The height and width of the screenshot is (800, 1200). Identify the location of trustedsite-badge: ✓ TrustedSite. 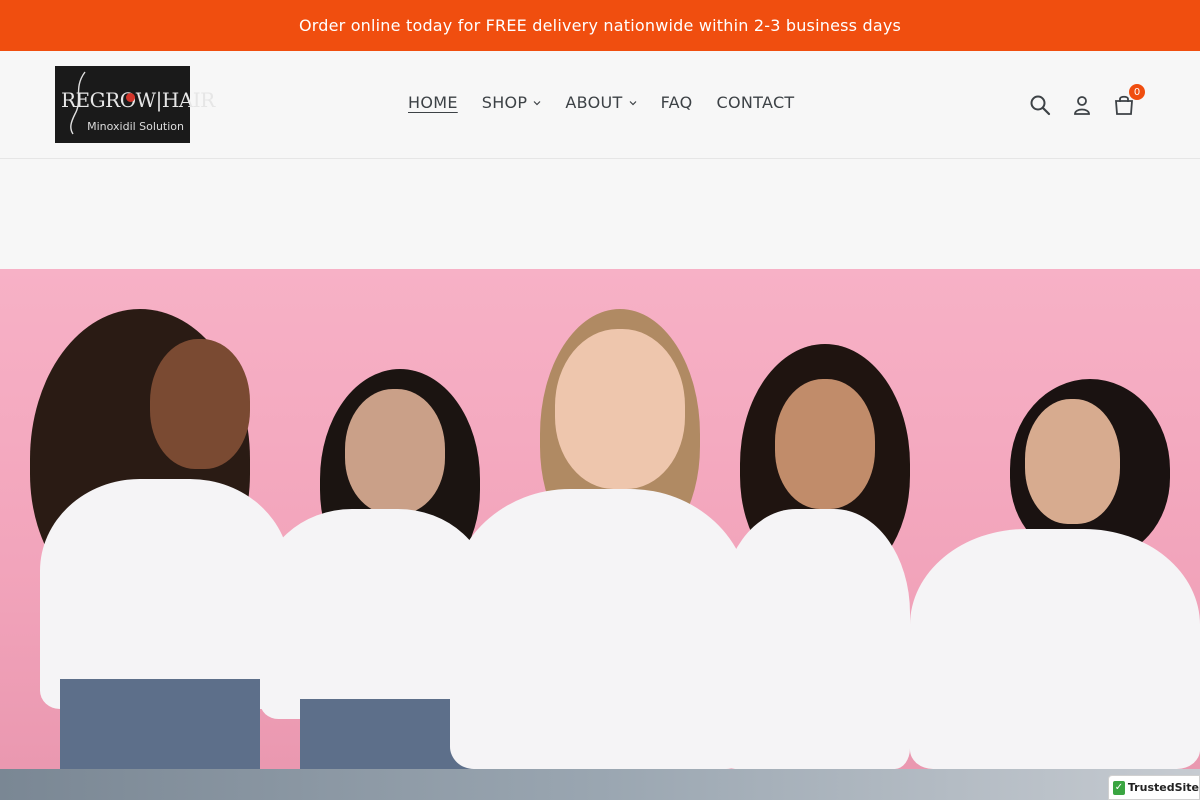
(1154, 787).